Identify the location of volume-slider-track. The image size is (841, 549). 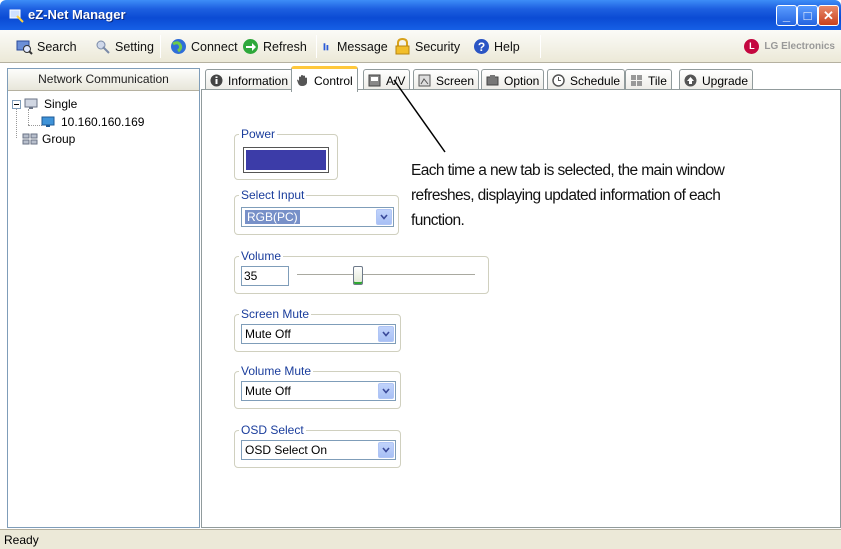
(386, 275).